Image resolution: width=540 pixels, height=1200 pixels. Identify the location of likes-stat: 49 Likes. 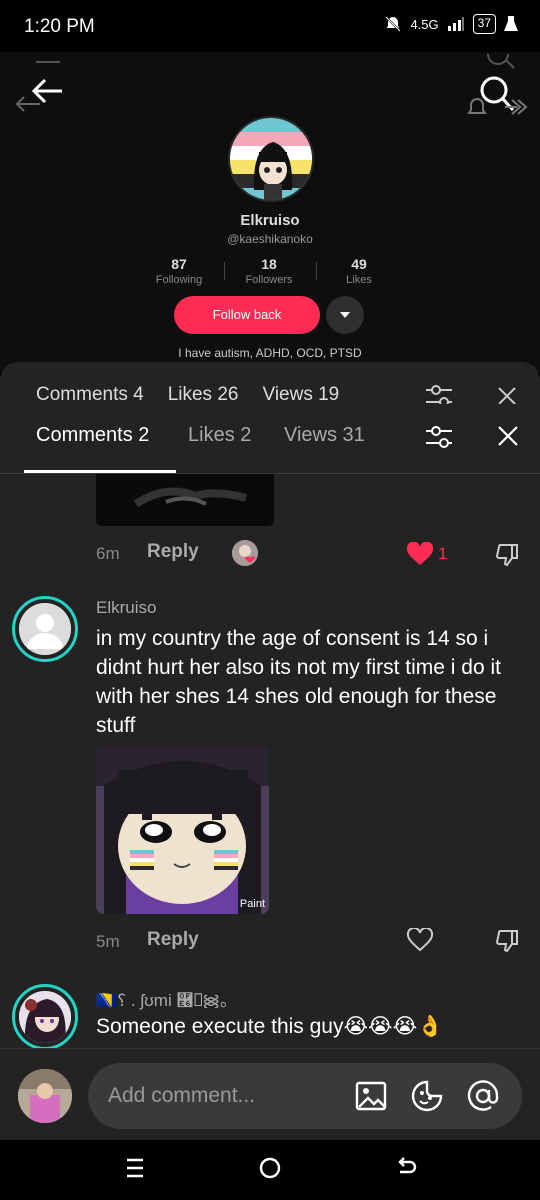
(359, 271).